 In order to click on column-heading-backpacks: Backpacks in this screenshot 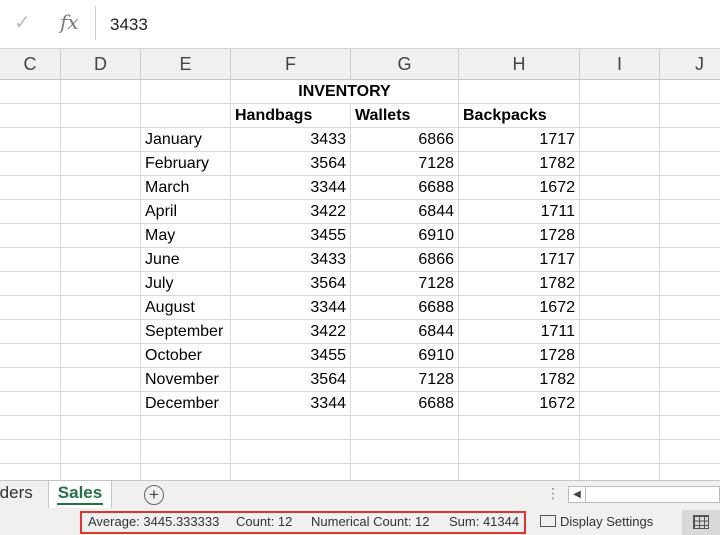, I will do `click(519, 116)`.